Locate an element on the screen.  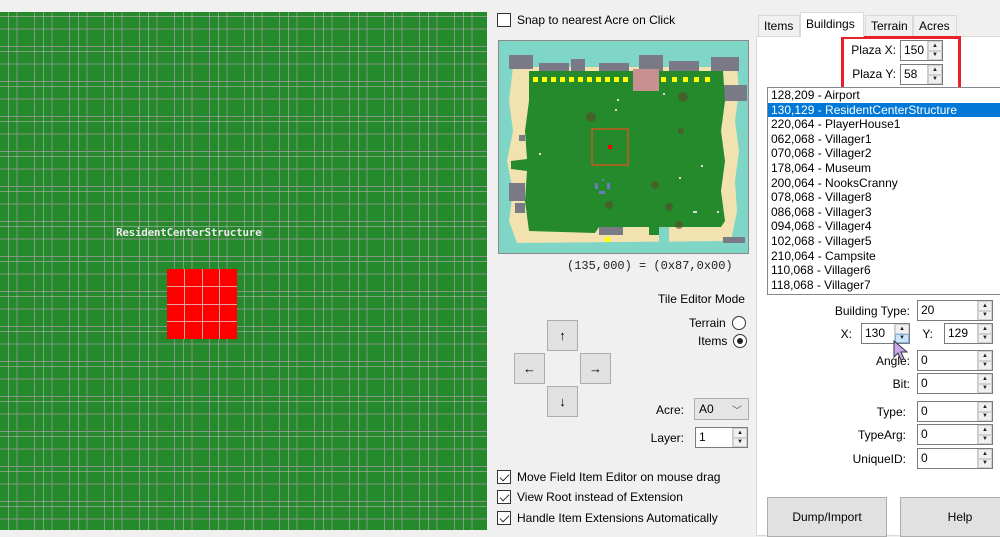
building-list-item: 200,064 - NooksCranny is located at coordinates (884, 183).